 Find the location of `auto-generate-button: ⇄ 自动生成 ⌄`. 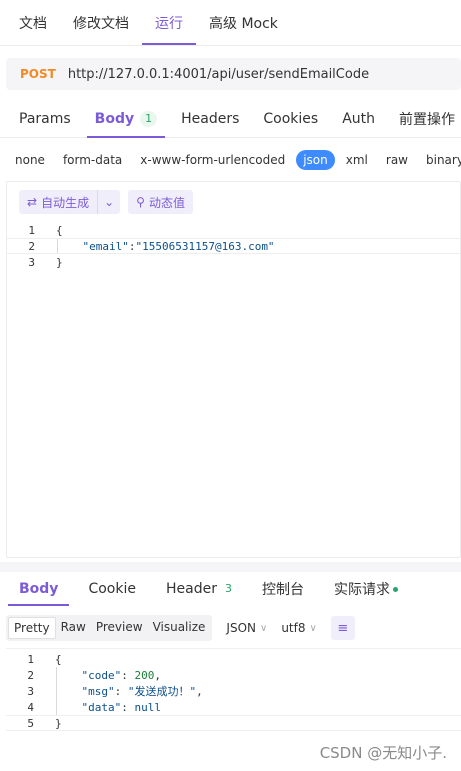

auto-generate-button: ⇄ 自动生成 ⌄ is located at coordinates (70, 202).